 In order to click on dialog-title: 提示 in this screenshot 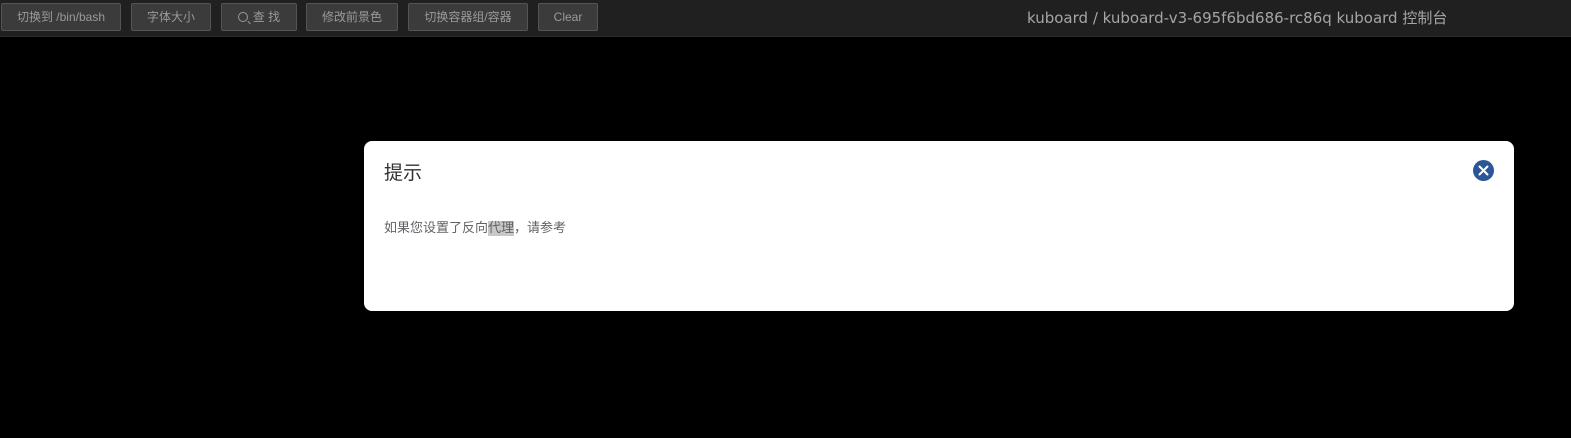, I will do `click(403, 173)`.